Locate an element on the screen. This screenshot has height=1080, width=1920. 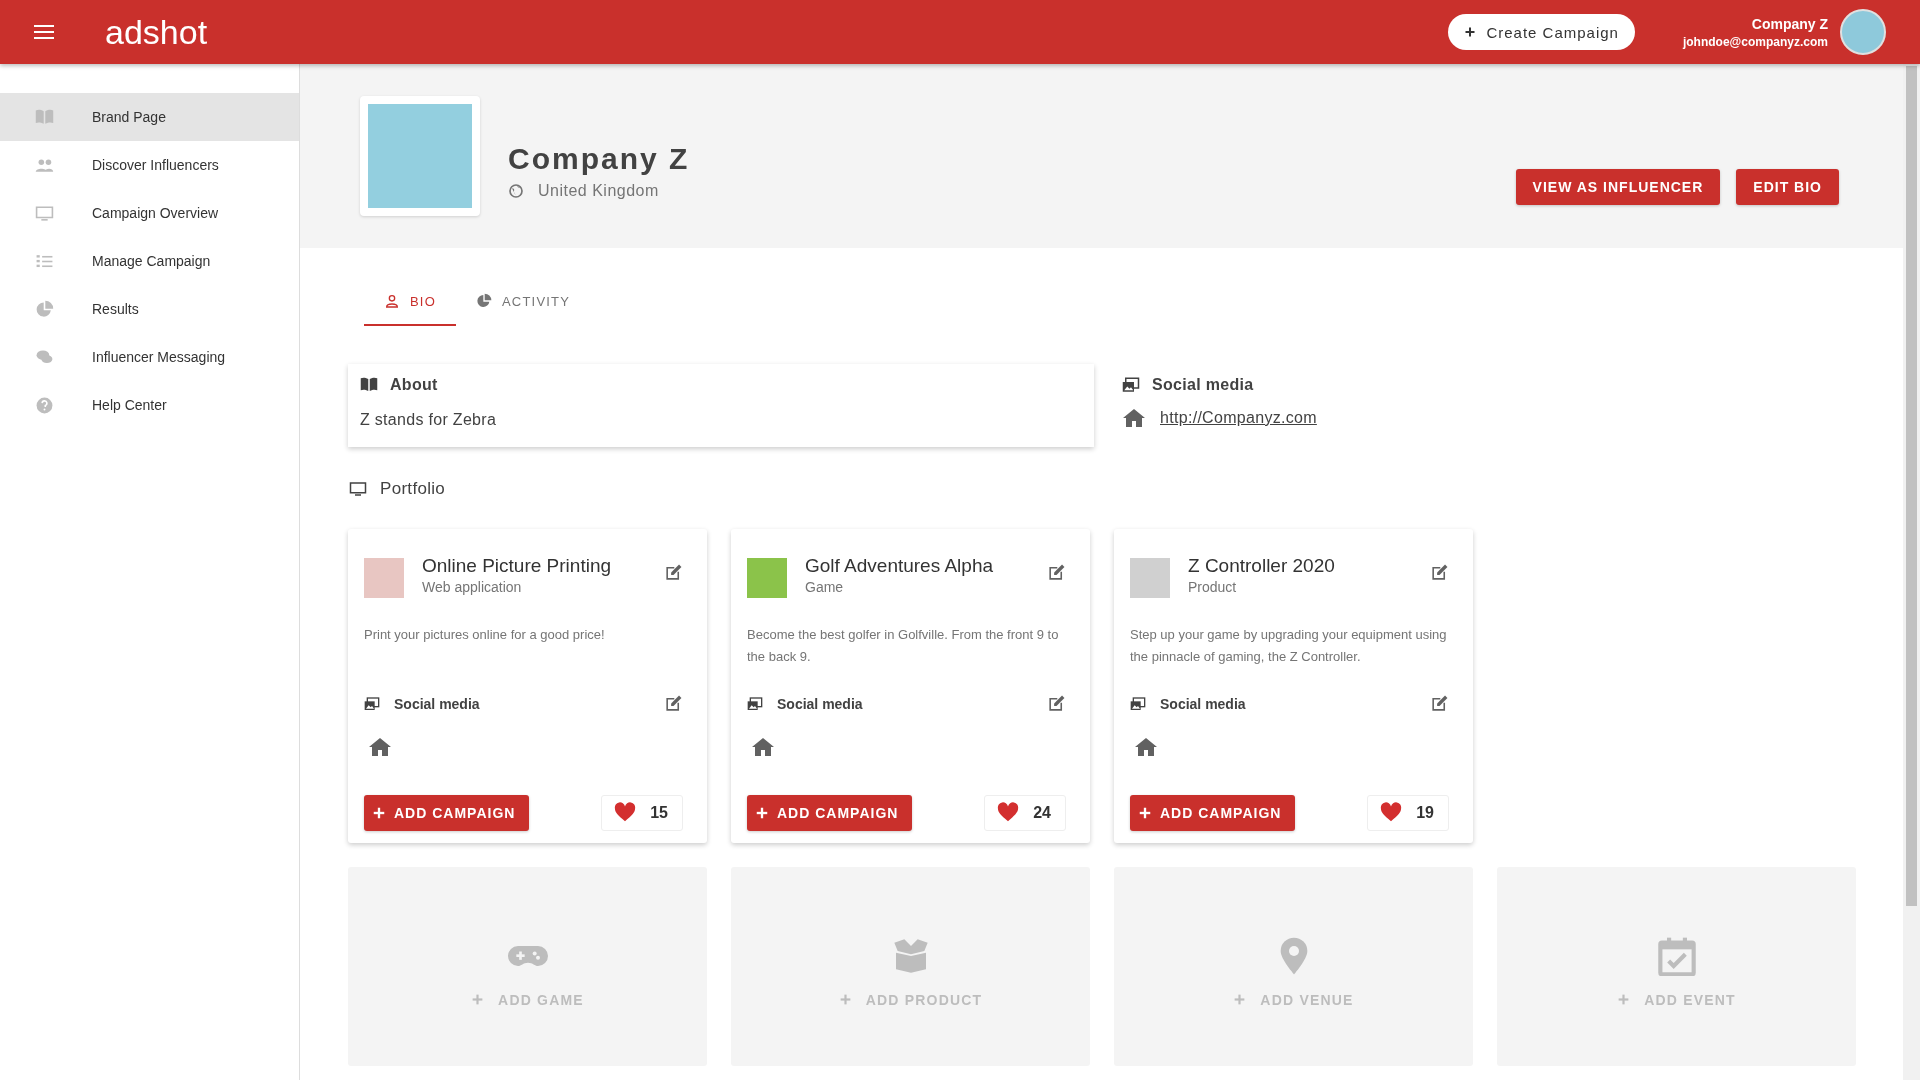
scrollbar is located at coordinates (1911, 572).